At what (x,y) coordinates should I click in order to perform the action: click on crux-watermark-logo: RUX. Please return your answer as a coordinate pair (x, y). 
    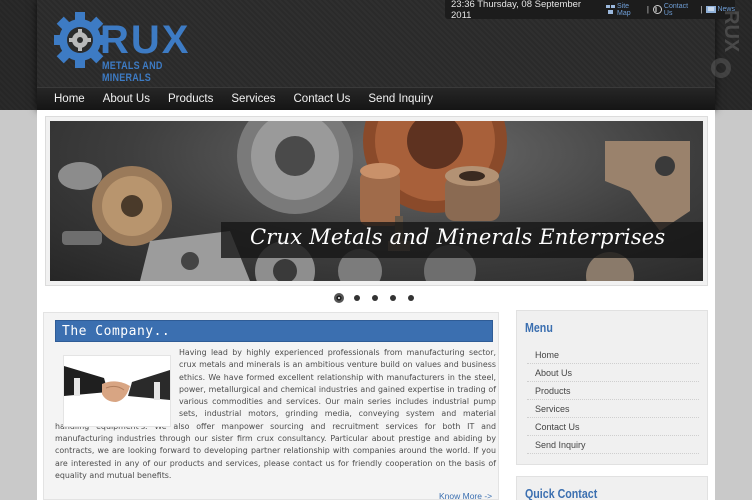
    Looking at the image, I should click on (723, 46).